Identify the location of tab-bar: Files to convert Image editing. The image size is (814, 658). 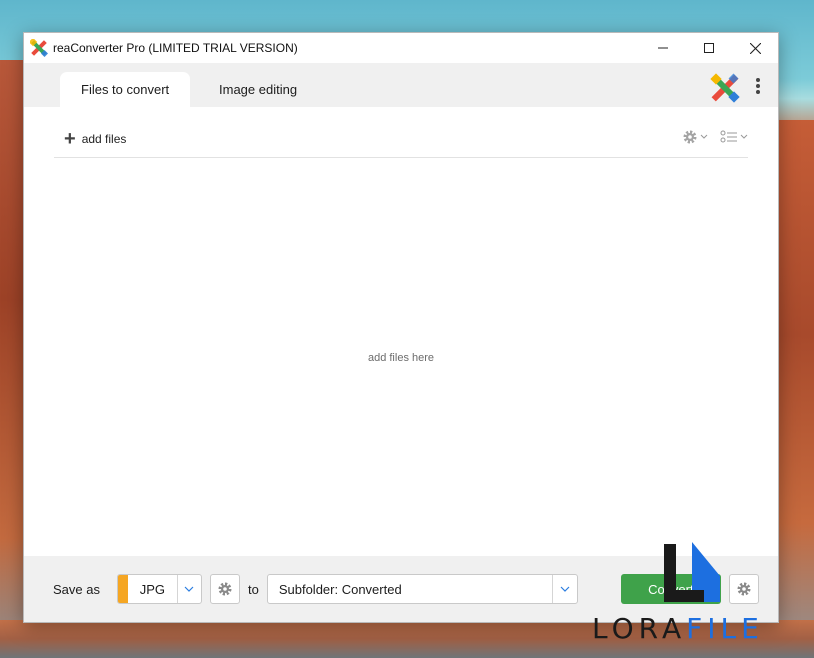
(401, 85).